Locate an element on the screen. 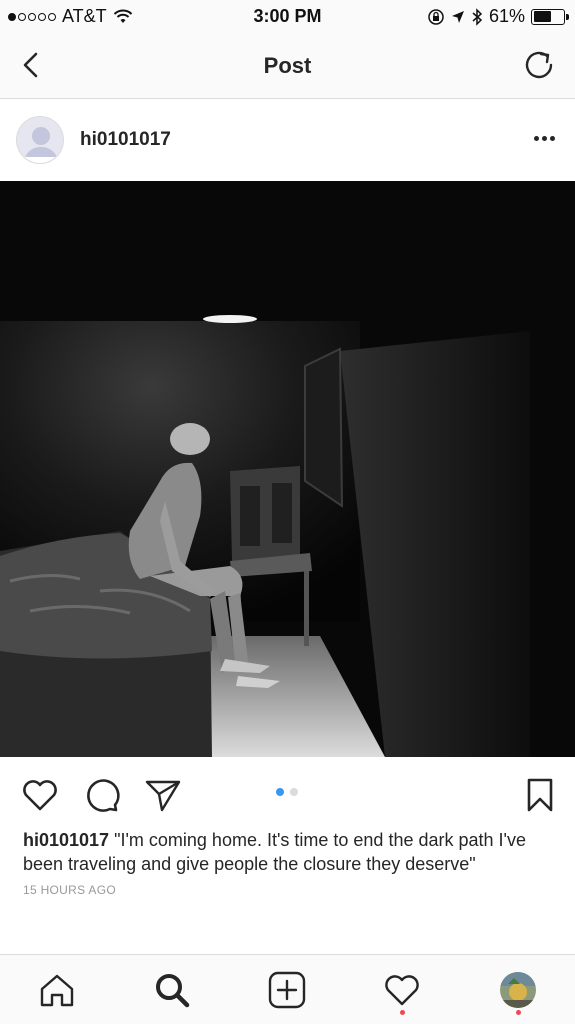  page-title: Post is located at coordinates (287, 65).